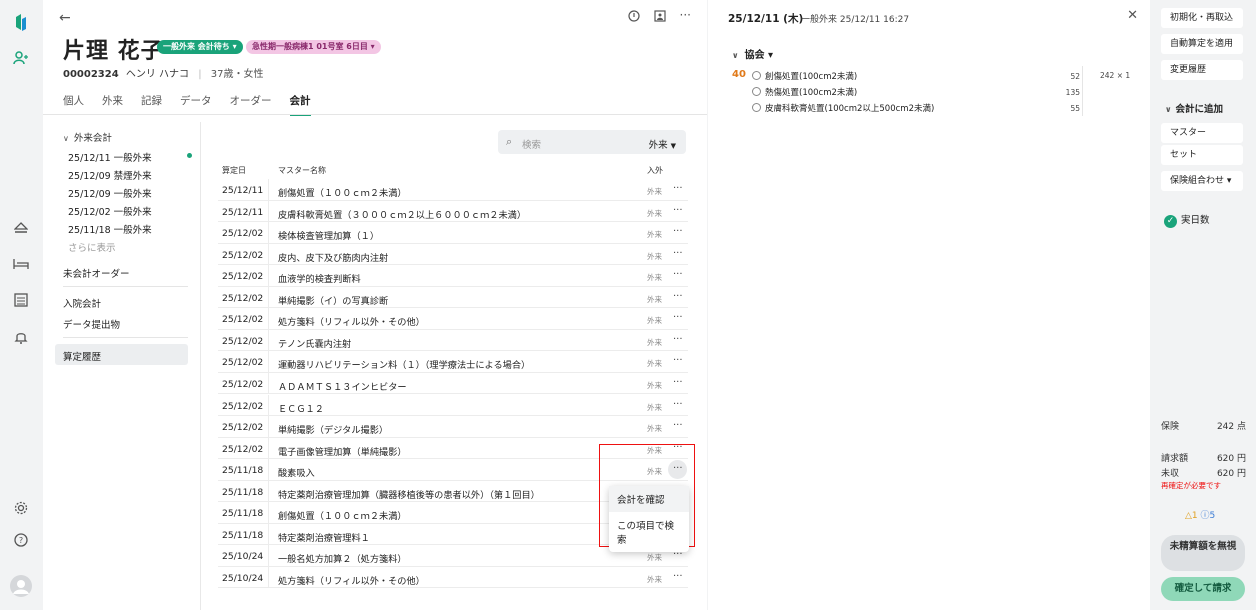  I want to click on list-icon, so click(21, 300).